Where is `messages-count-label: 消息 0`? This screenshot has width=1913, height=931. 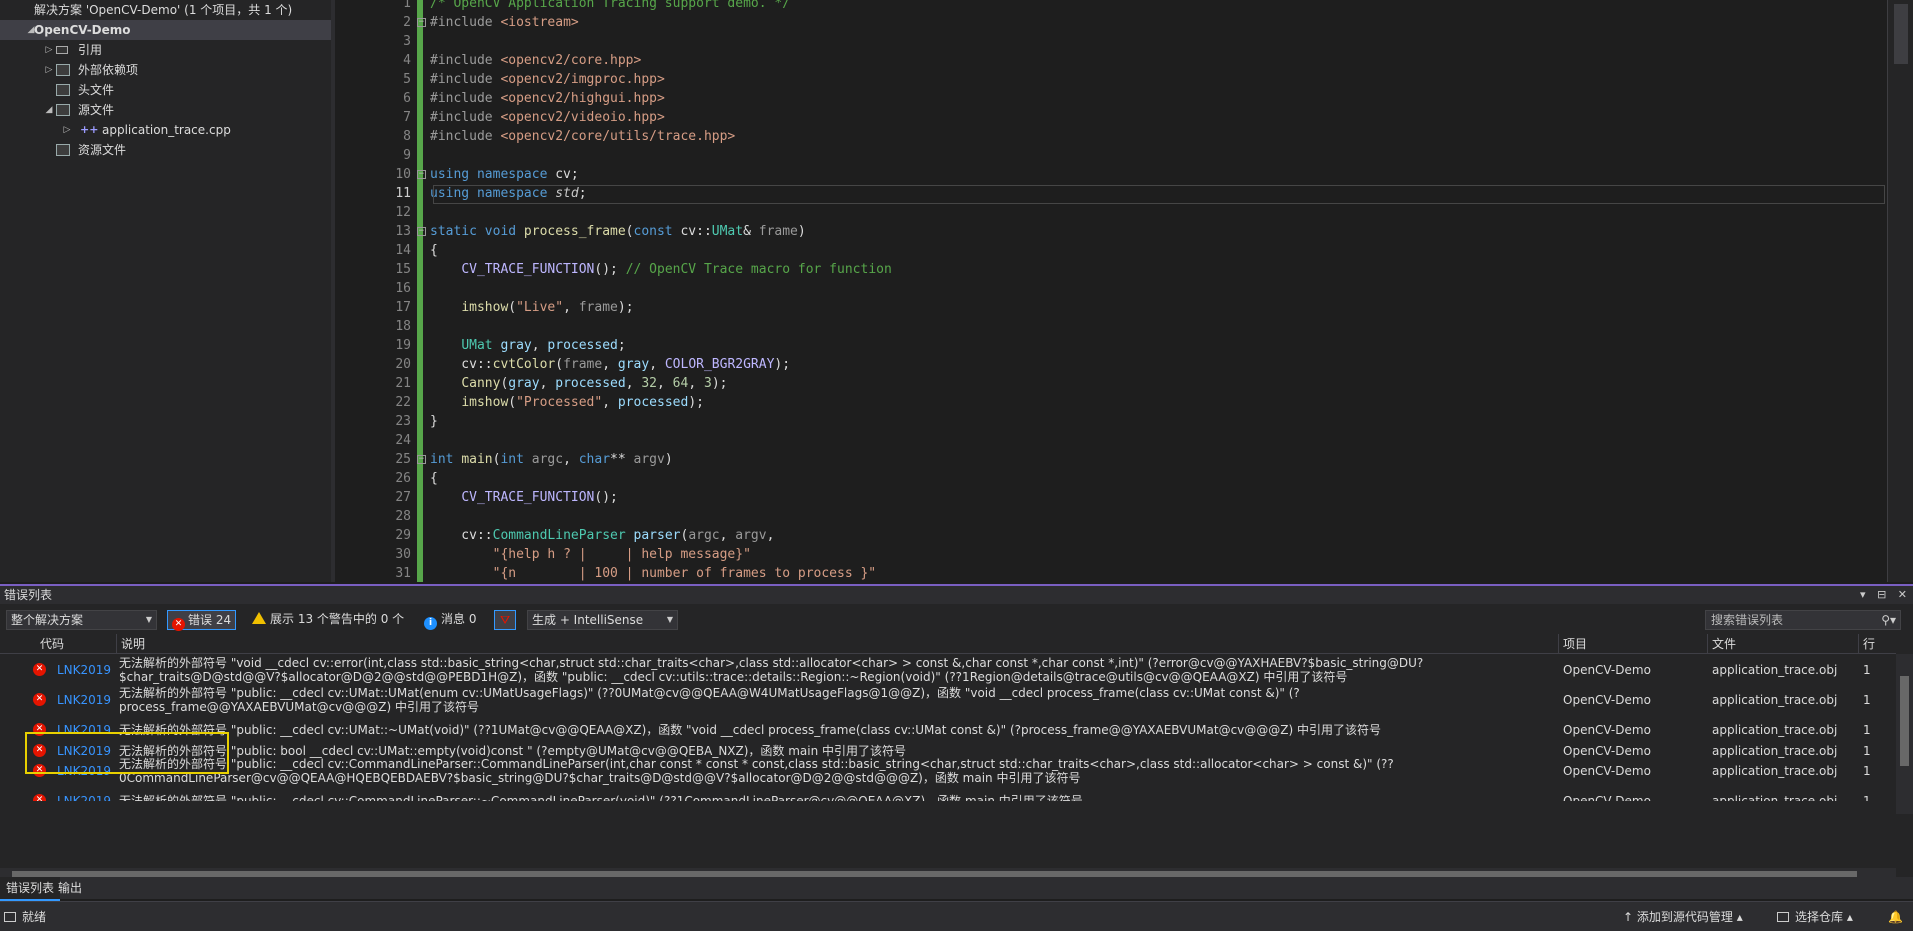 messages-count-label: 消息 0 is located at coordinates (459, 619).